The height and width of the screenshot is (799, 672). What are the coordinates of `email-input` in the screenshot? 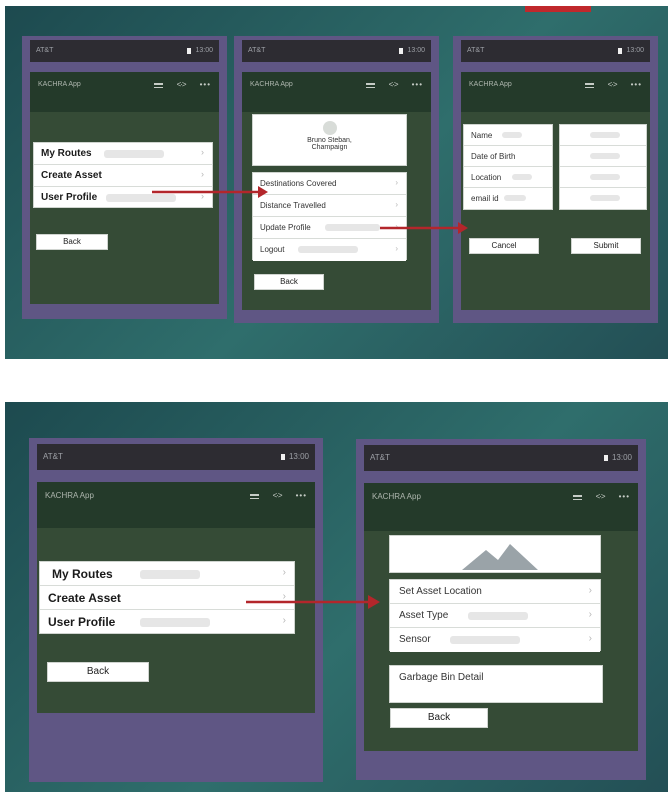 It's located at (603, 198).